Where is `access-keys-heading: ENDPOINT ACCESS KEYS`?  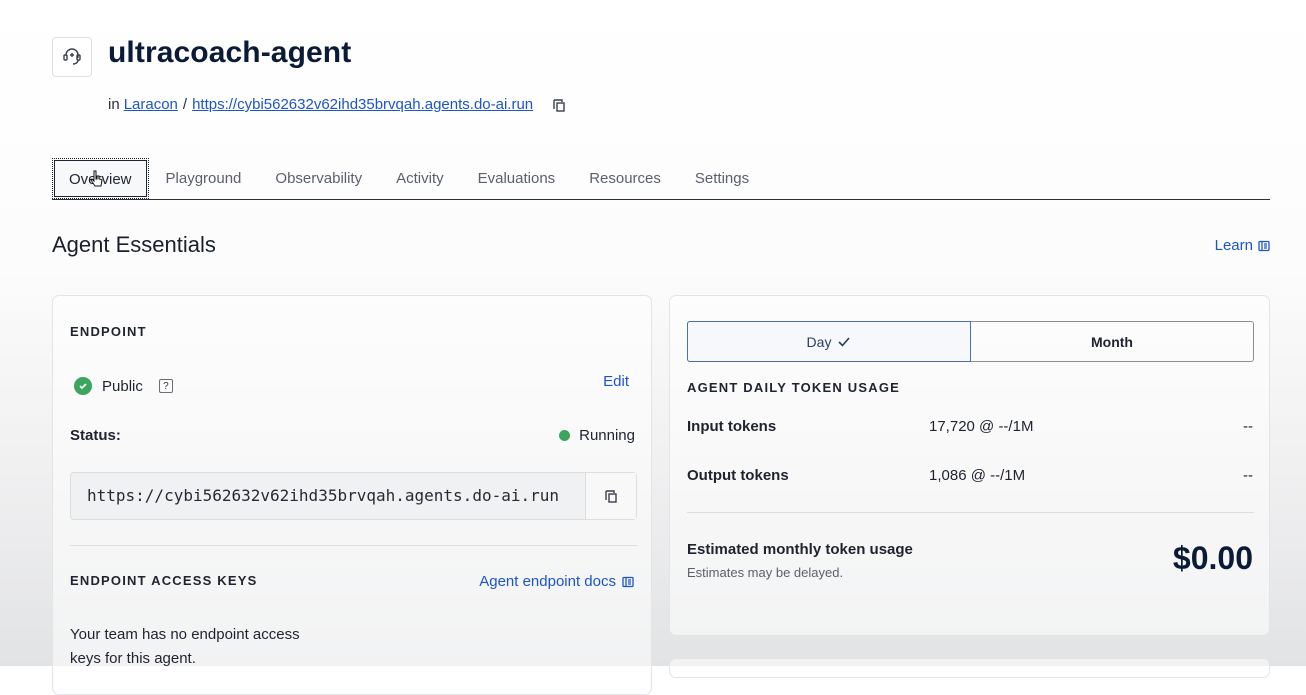
access-keys-heading: ENDPOINT ACCESS KEYS is located at coordinates (164, 580).